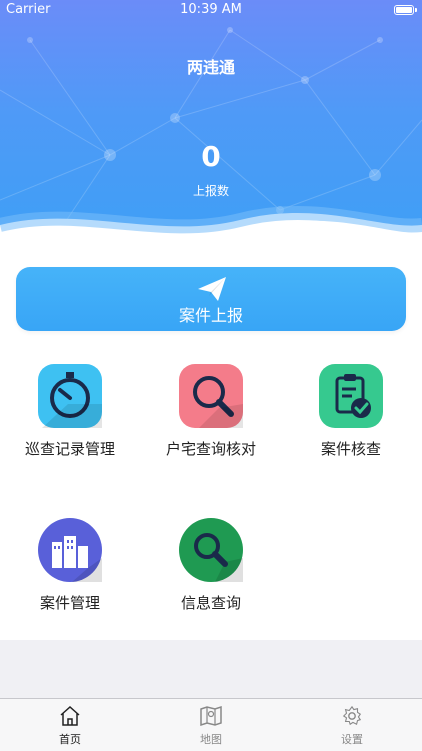 Image resolution: width=422 pixels, height=751 pixels. What do you see at coordinates (70, 550) in the screenshot?
I see `buildings-icon` at bounding box center [70, 550].